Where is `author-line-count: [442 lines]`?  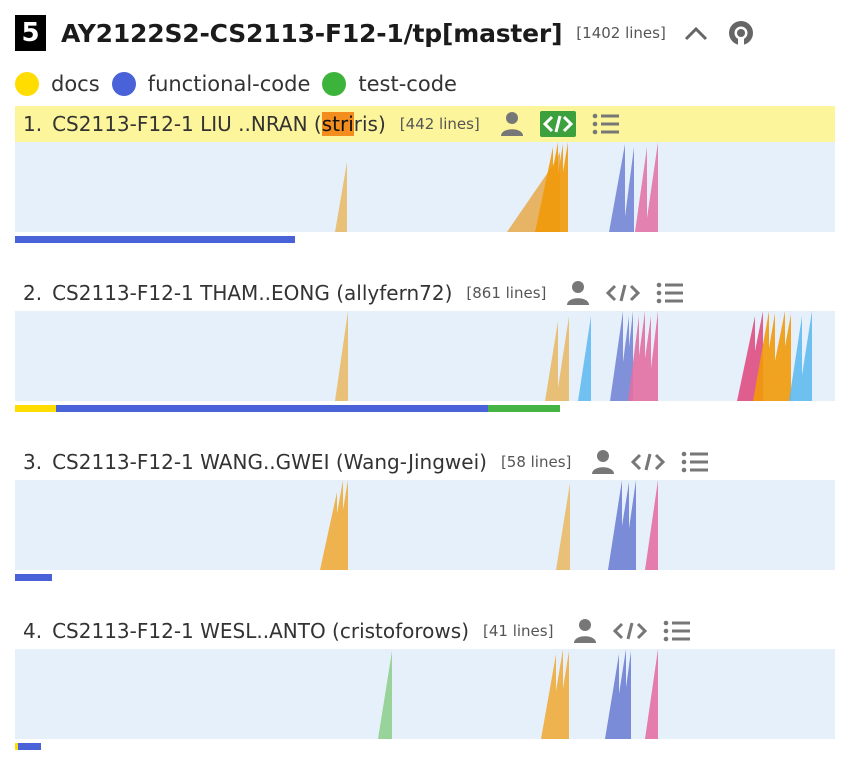
author-line-count: [442 lines] is located at coordinates (439, 124).